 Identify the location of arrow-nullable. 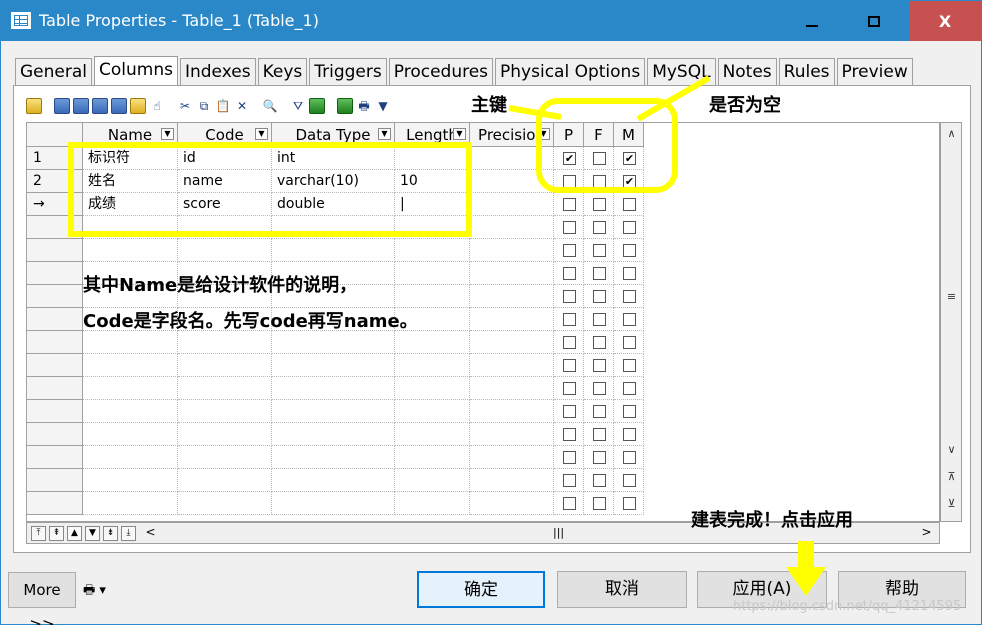
(673, 98).